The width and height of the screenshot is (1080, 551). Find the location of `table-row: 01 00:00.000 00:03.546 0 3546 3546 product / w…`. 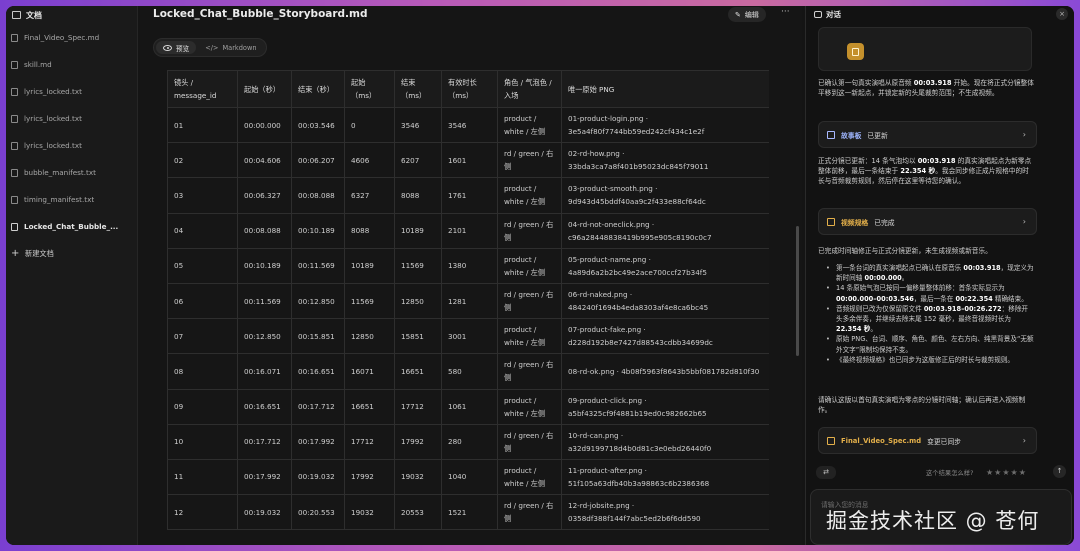

table-row: 01 00:00.000 00:03.546 0 3546 3546 product / w… is located at coordinates (468, 125).